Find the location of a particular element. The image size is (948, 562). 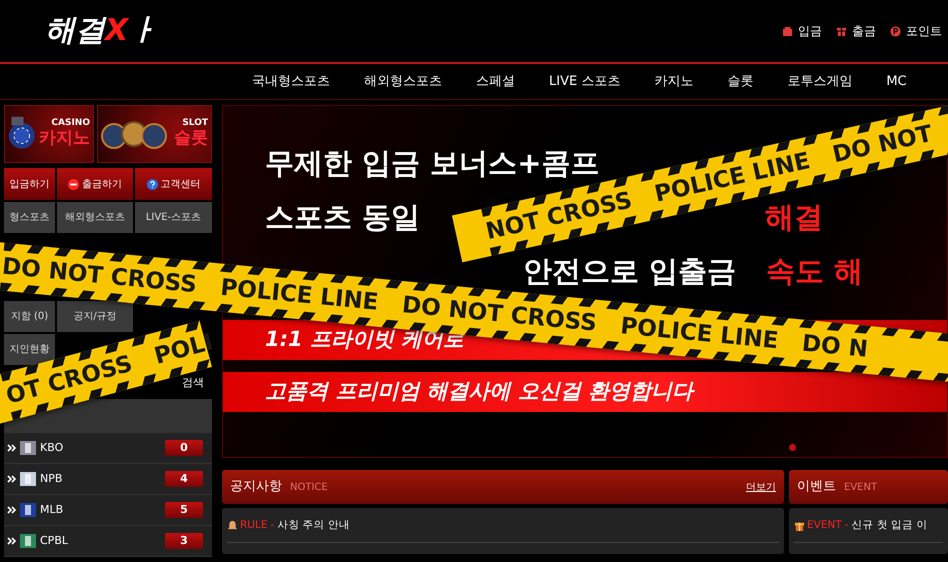

count-badge: 3 is located at coordinates (184, 541).